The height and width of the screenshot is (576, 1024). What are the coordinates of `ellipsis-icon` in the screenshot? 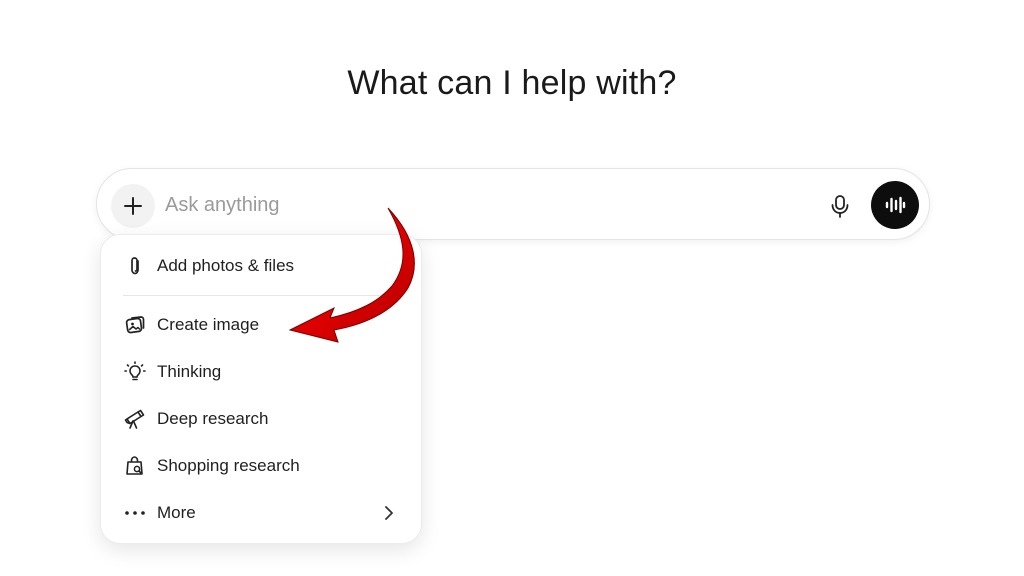 It's located at (135, 513).